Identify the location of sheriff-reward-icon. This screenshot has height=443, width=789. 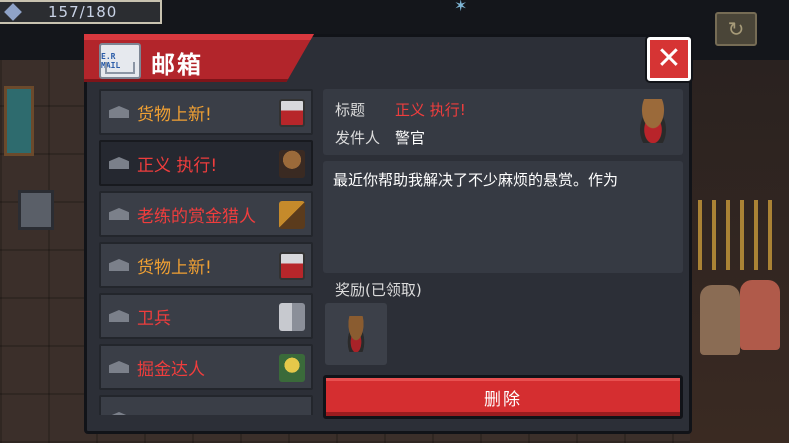
(356, 334).